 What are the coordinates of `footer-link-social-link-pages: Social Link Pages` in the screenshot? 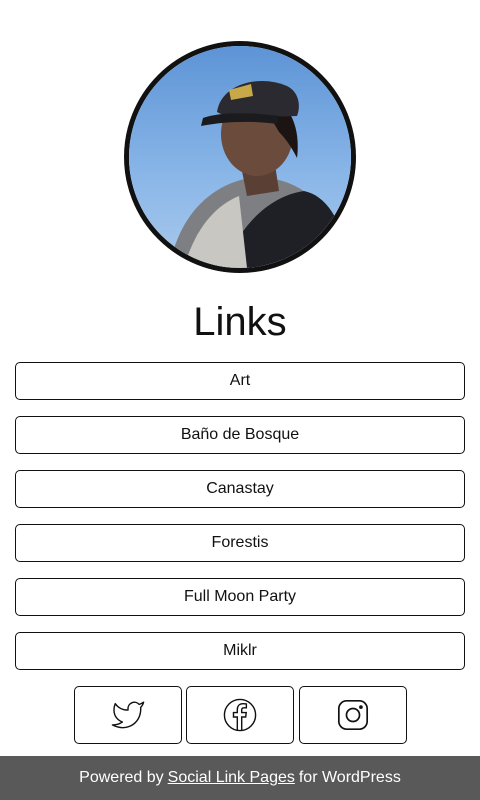 It's located at (231, 778).